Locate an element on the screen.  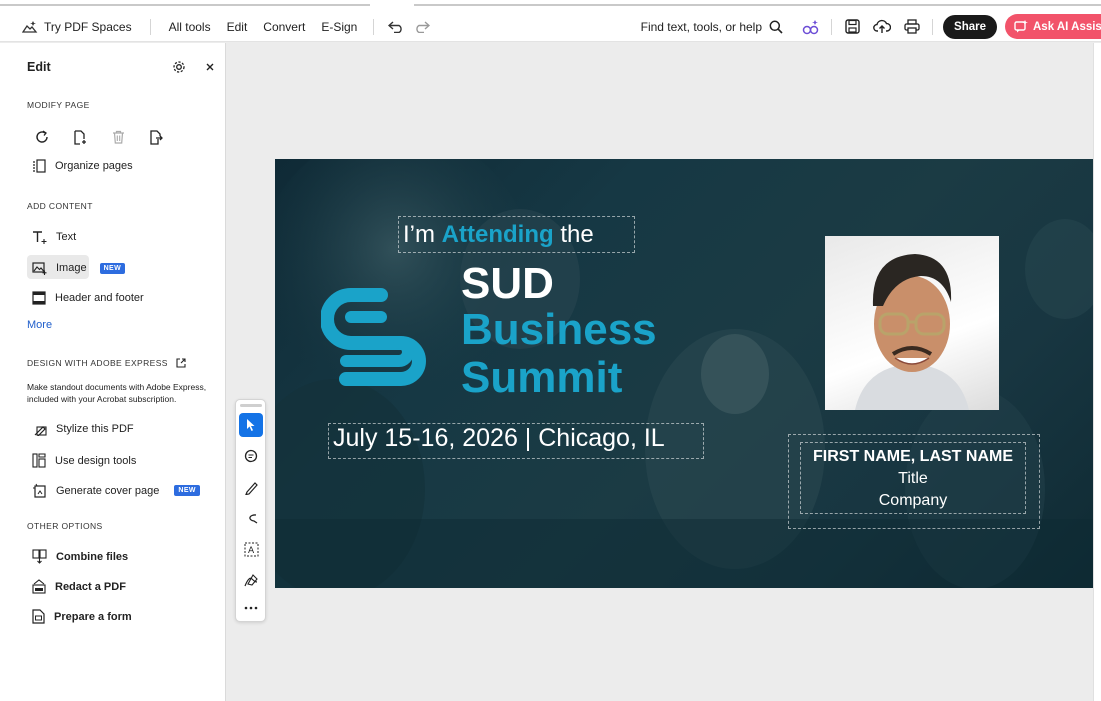
gear-icon is located at coordinates (179, 67).